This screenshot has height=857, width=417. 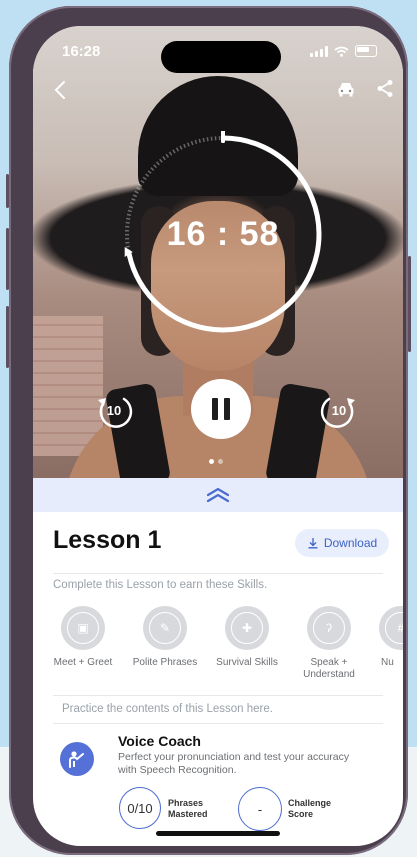 I want to click on timer-readout: 16 : 58, so click(x=223, y=233).